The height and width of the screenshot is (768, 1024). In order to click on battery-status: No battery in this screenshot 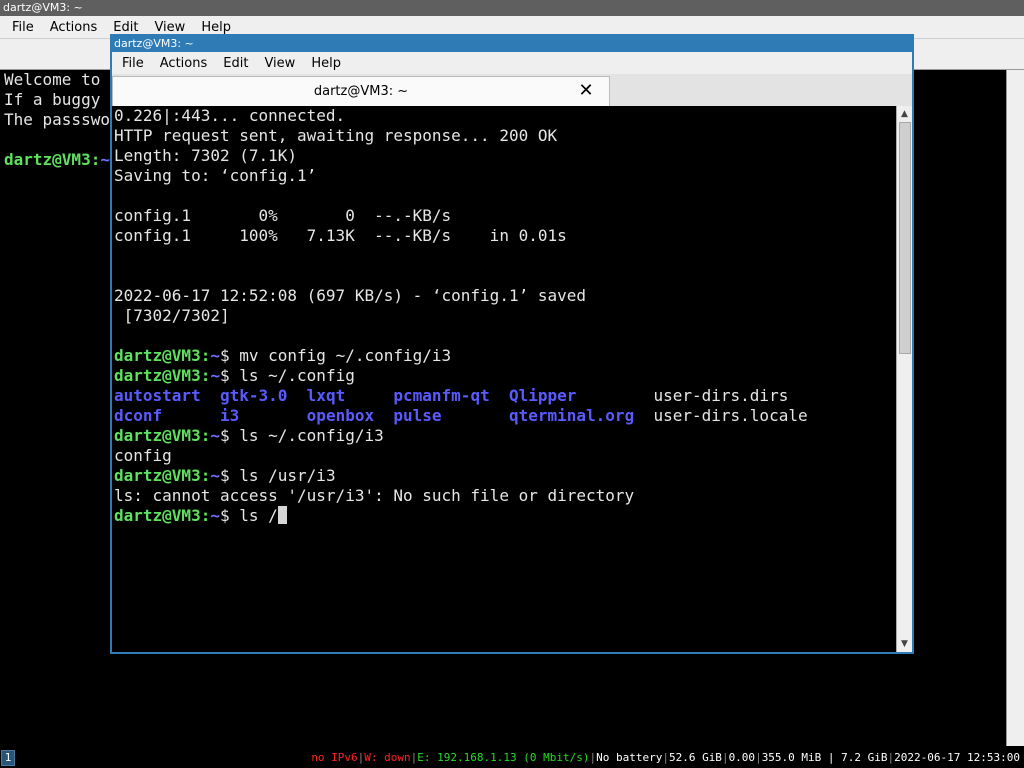, I will do `click(629, 757)`.